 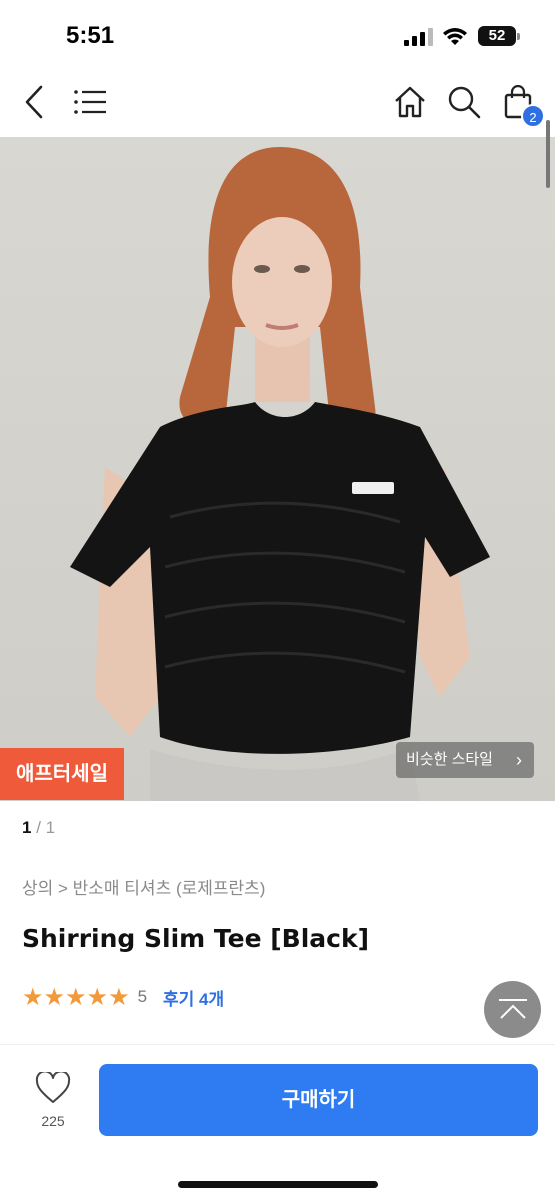 What do you see at coordinates (196, 938) in the screenshot?
I see `product-title: Shirring Slim Tee [Black]` at bounding box center [196, 938].